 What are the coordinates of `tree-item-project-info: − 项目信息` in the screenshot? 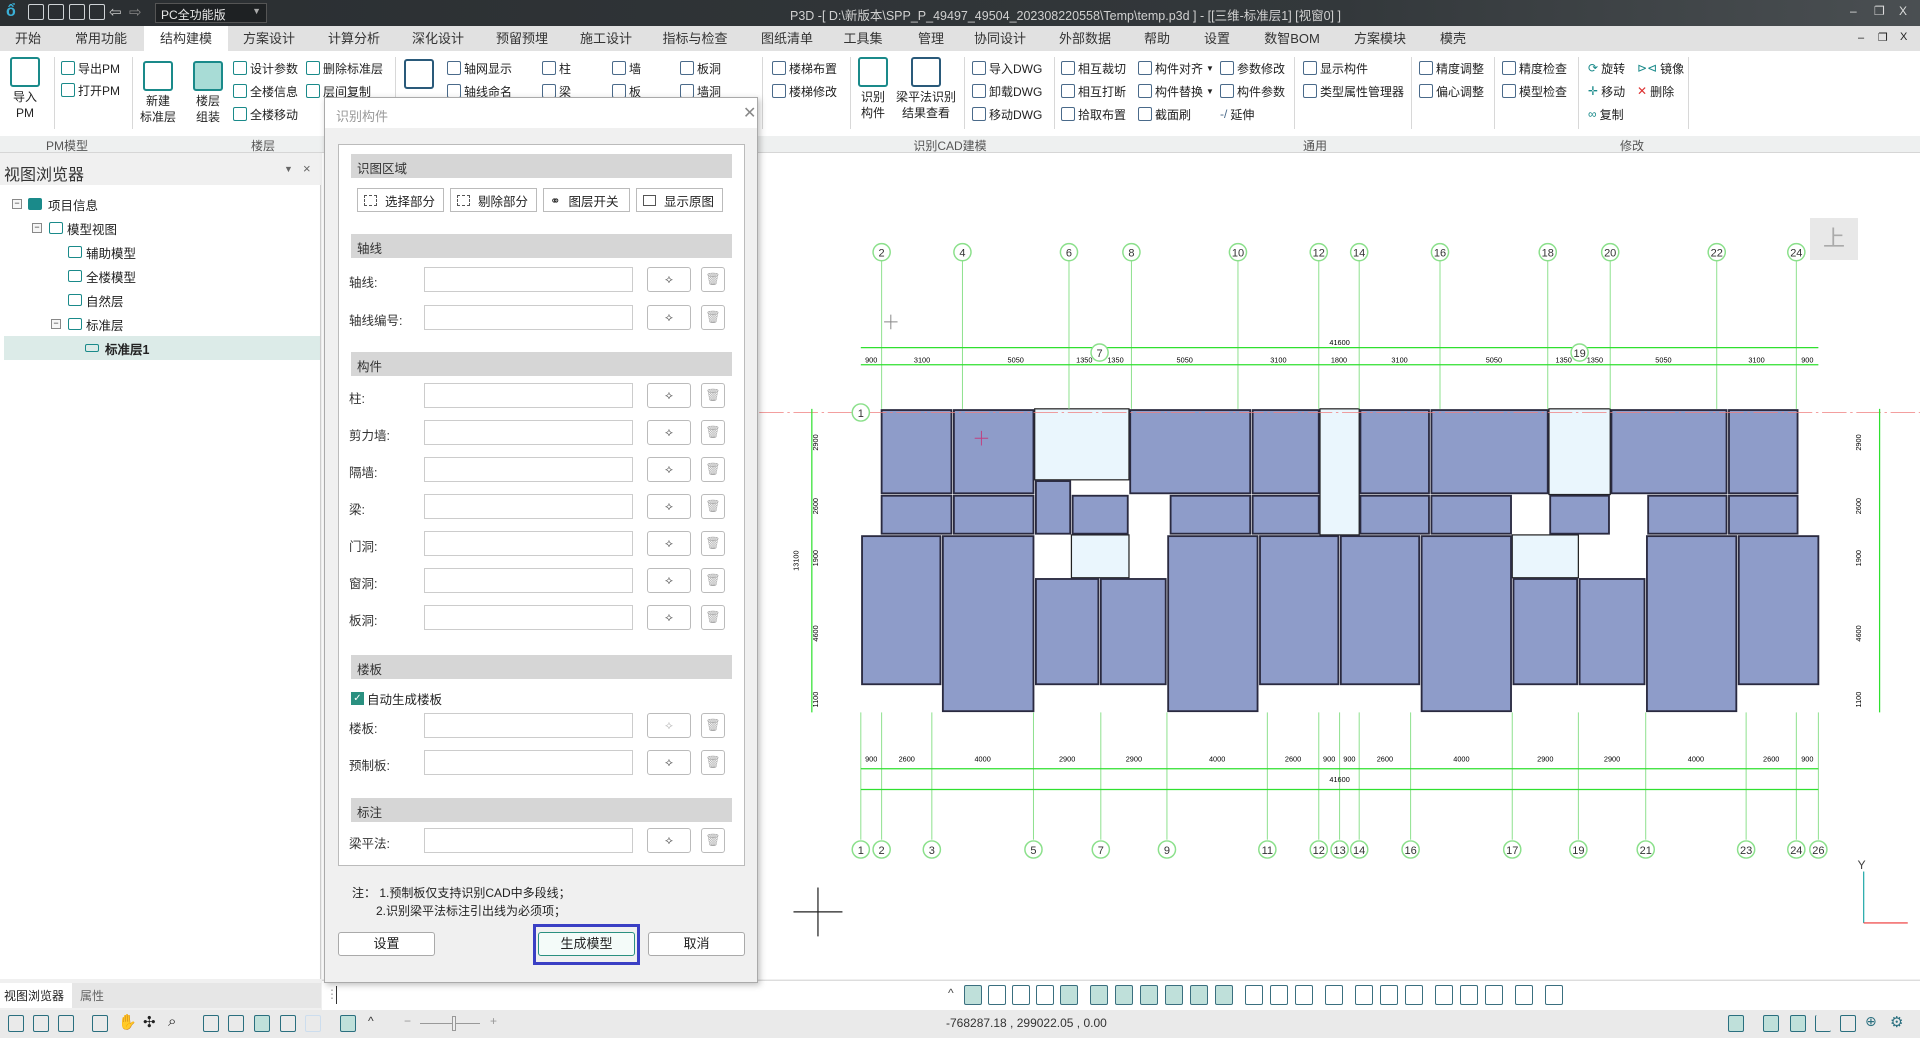 It's located at (162, 204).